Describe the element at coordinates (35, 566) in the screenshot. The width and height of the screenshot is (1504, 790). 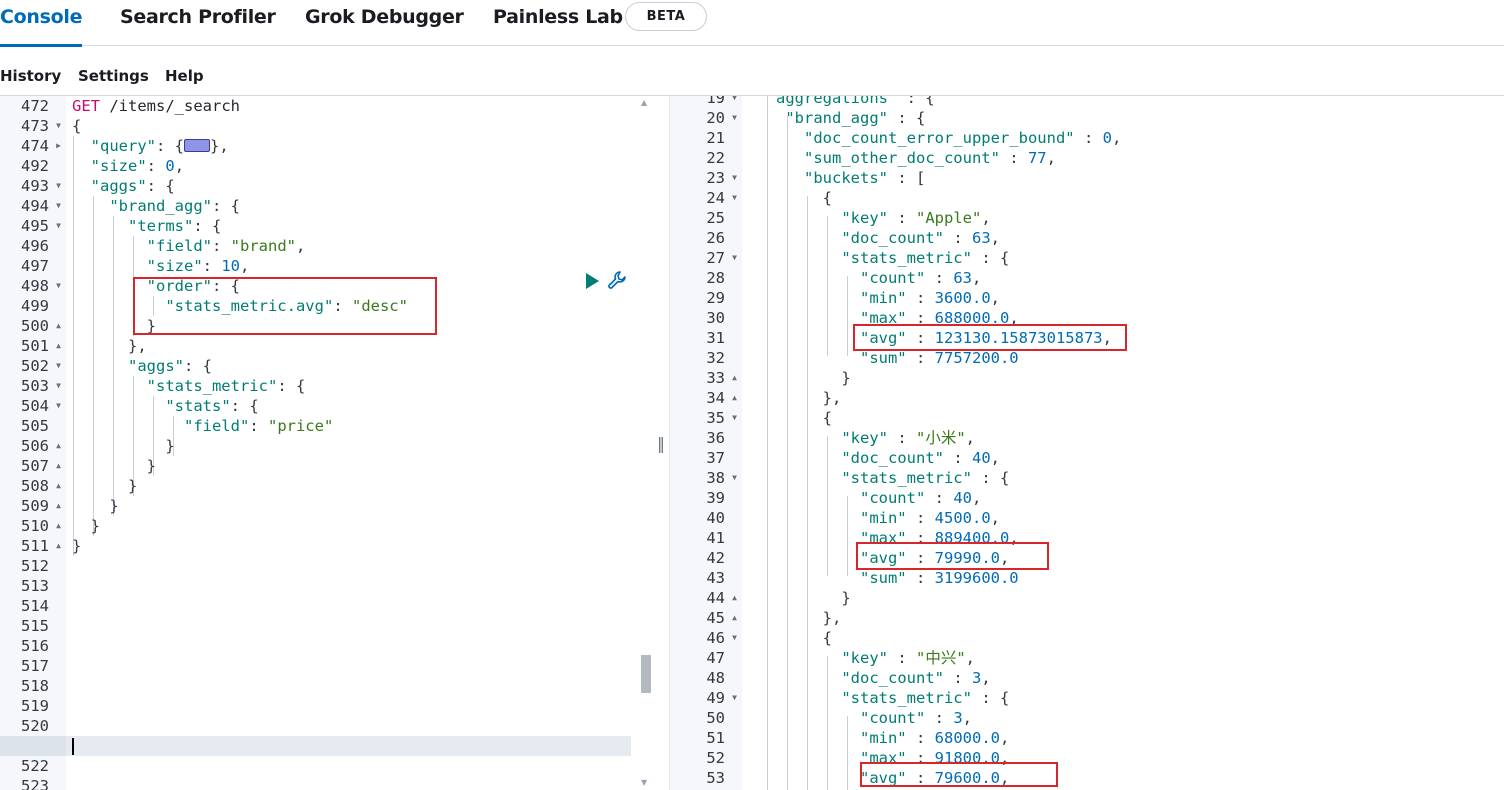
I see `request-line-number: 512` at that location.